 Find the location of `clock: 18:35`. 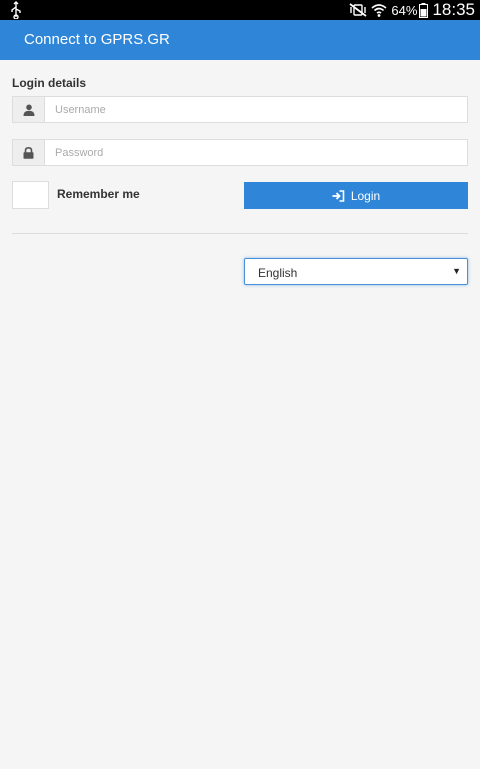

clock: 18:35 is located at coordinates (453, 9).